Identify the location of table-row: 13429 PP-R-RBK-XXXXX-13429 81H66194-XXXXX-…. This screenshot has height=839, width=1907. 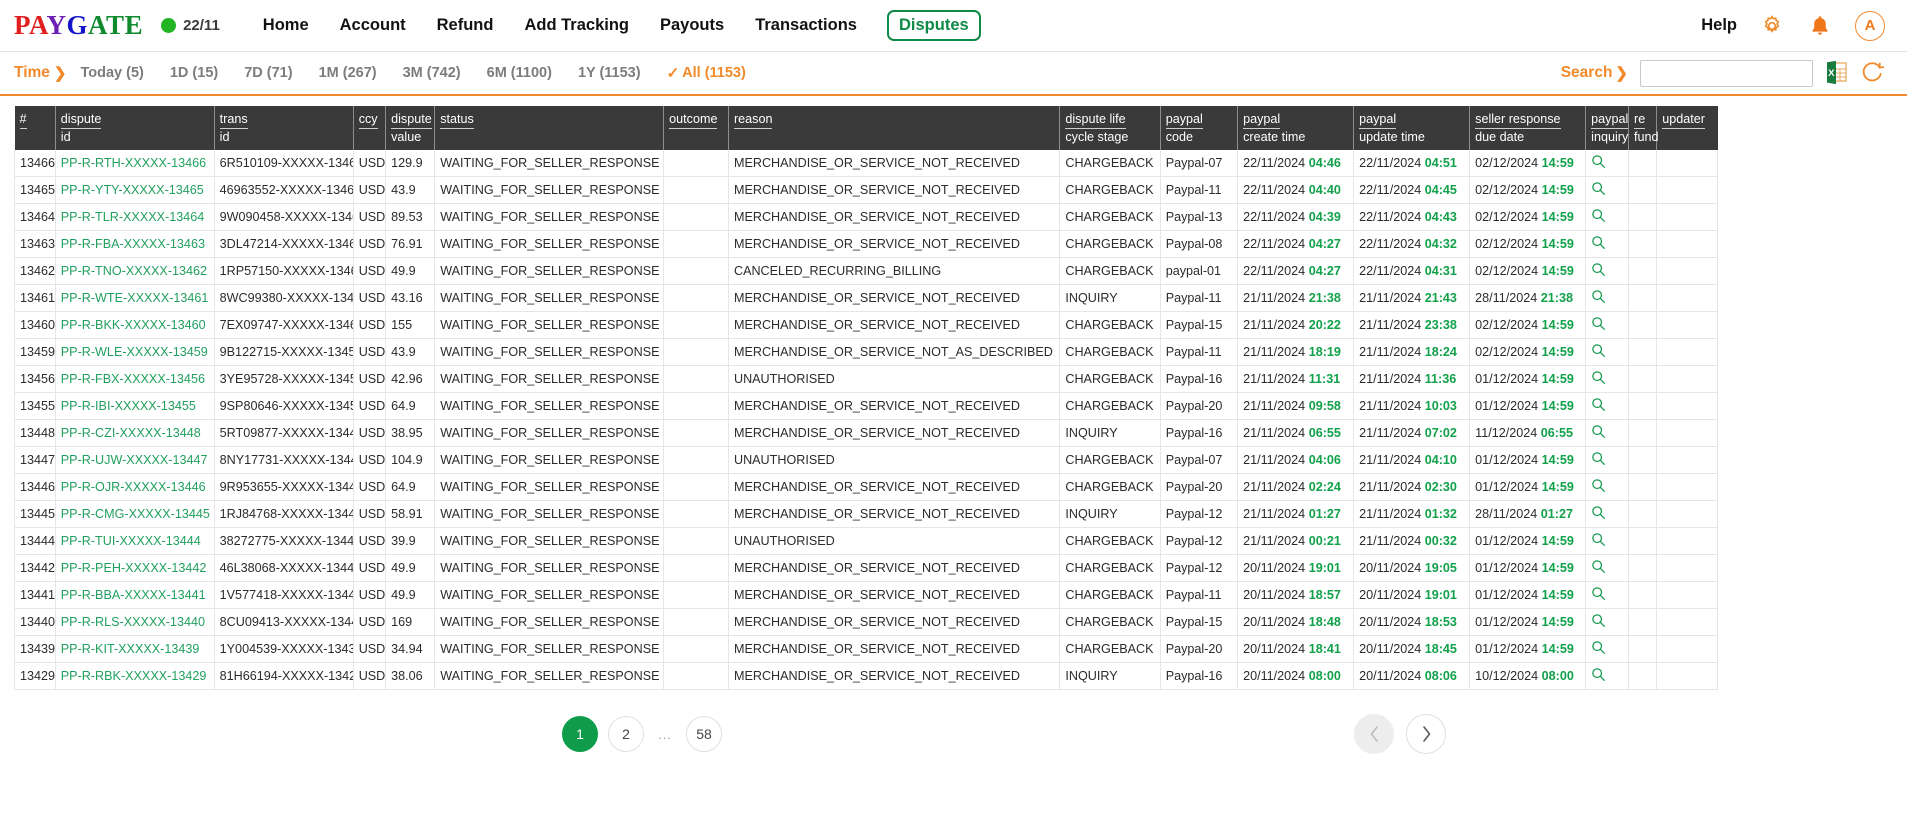
(866, 676).